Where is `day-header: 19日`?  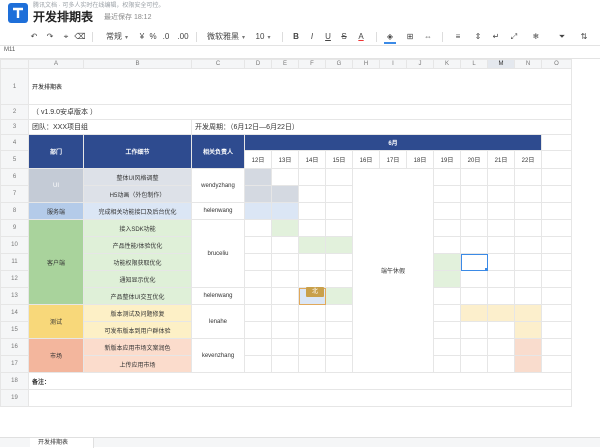
day-header: 19日 is located at coordinates (447, 159).